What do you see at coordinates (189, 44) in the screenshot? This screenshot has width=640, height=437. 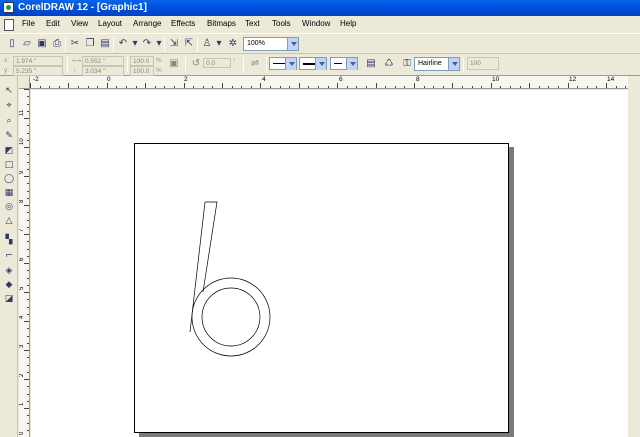 I see `export-icon: ⇱` at bounding box center [189, 44].